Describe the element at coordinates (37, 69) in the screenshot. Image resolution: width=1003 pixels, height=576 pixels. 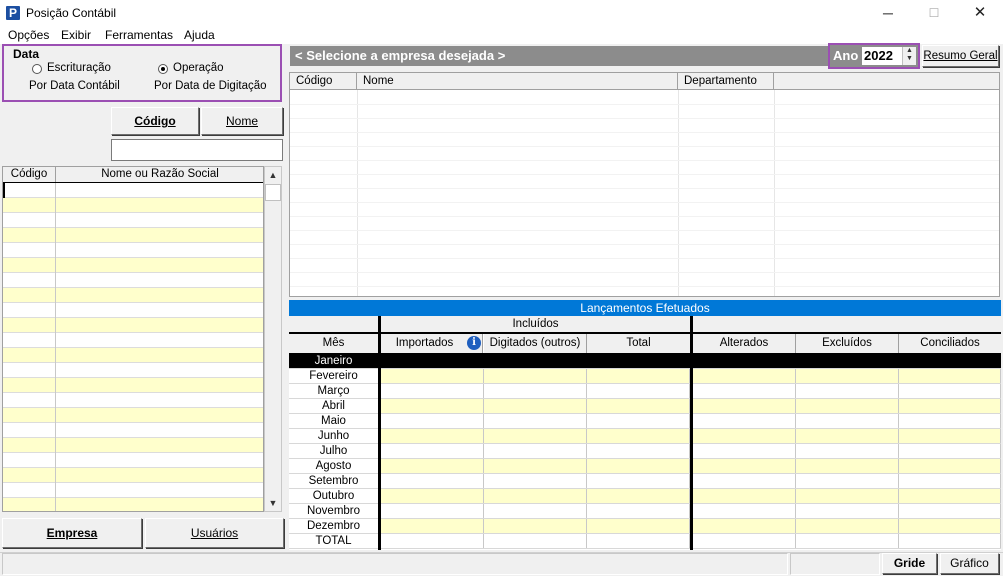
I see `radio-escrituracao` at that location.